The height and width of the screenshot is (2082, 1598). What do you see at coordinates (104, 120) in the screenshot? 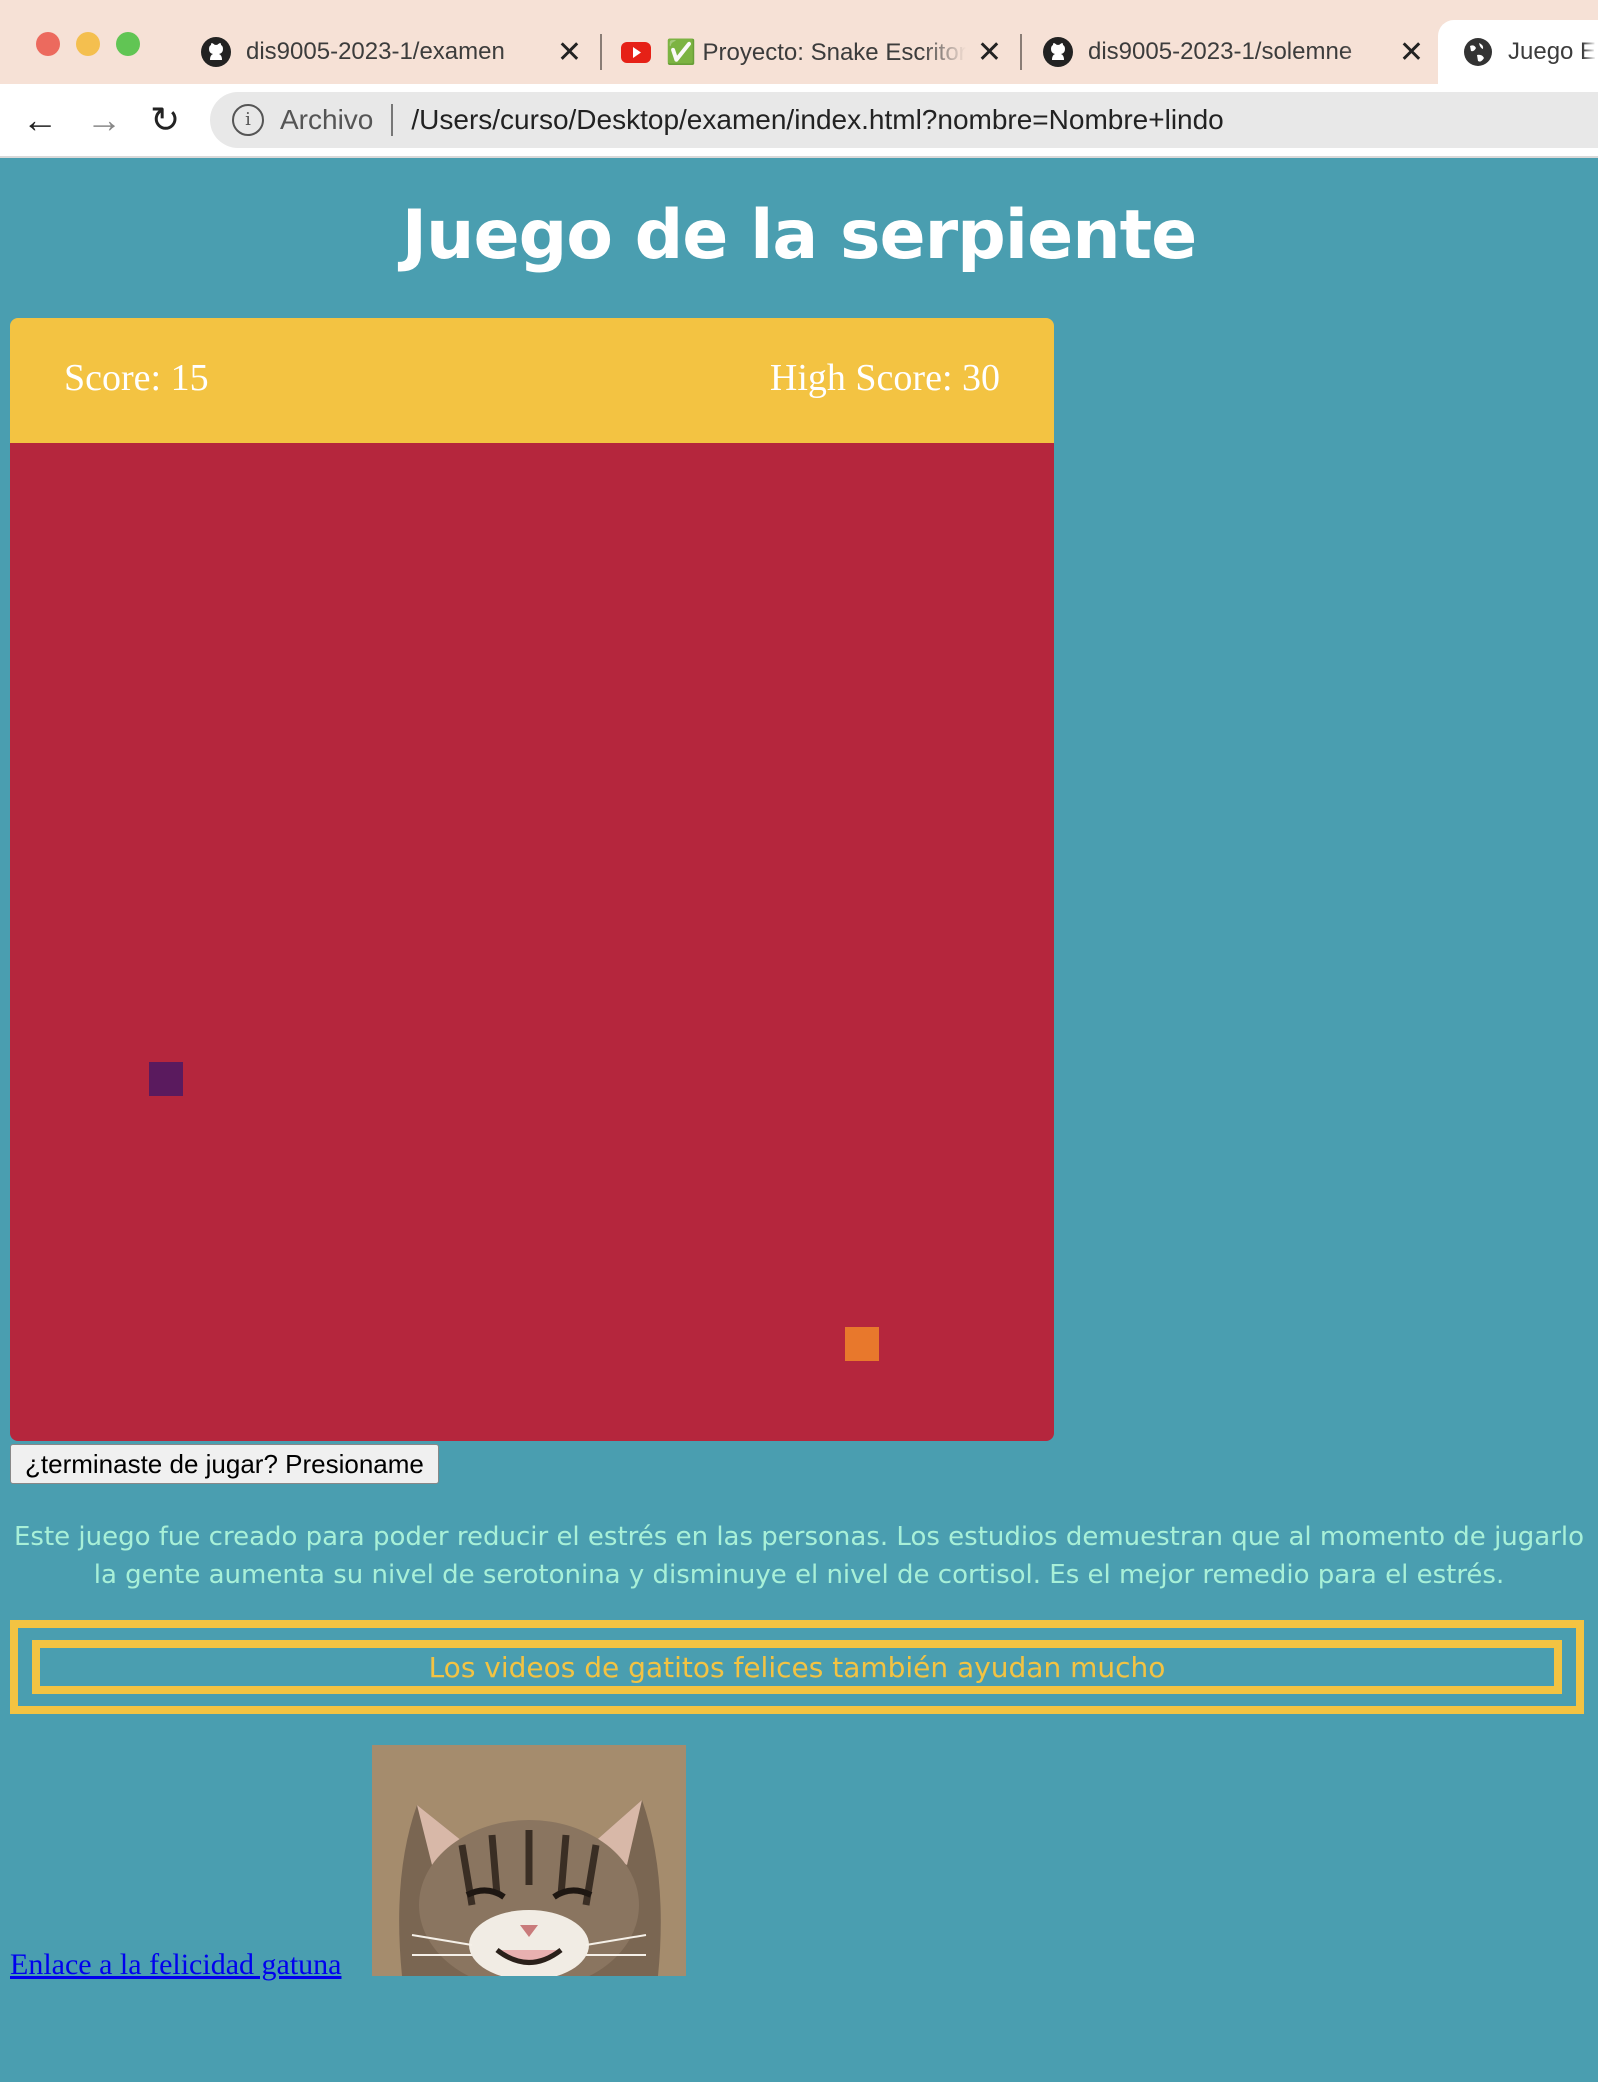
I see `forward-arrow-icon: →` at bounding box center [104, 120].